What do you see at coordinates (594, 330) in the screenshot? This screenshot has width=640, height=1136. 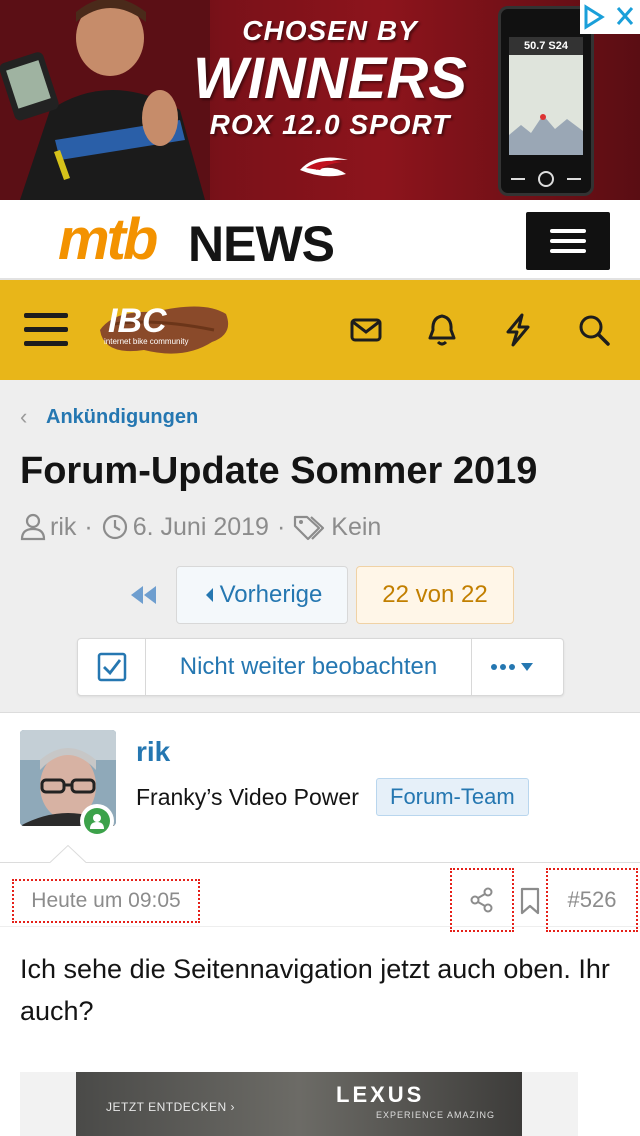 I see `search-icon` at bounding box center [594, 330].